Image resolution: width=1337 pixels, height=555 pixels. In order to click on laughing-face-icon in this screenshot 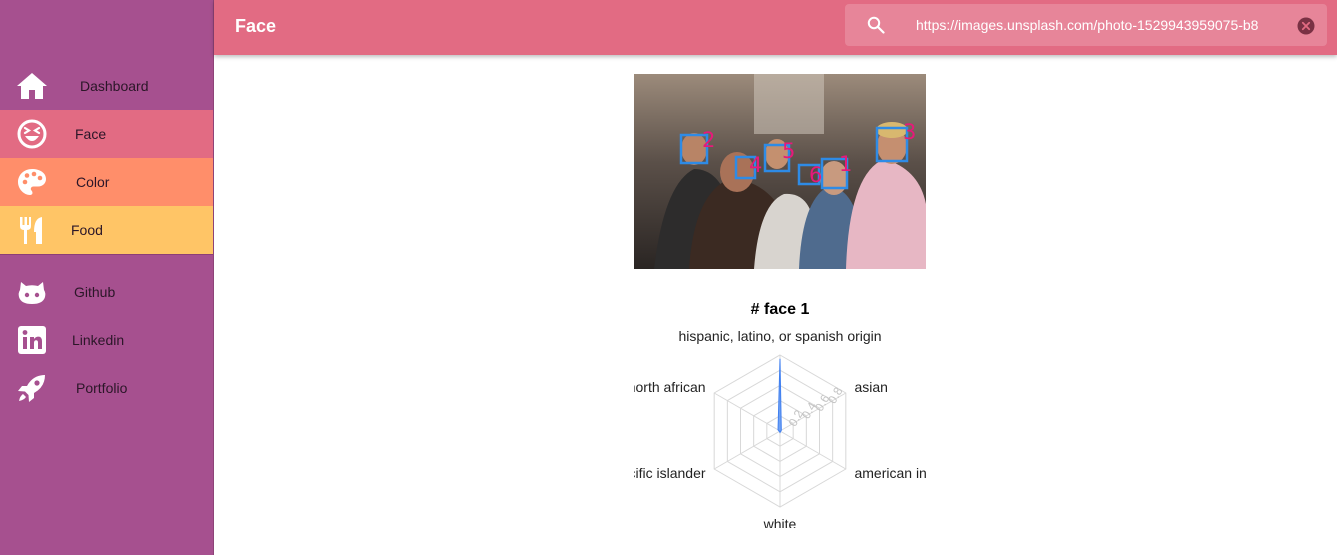, I will do `click(32, 134)`.